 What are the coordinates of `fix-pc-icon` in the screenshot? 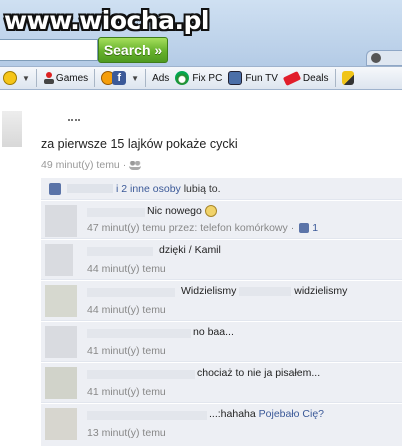 It's located at (182, 78).